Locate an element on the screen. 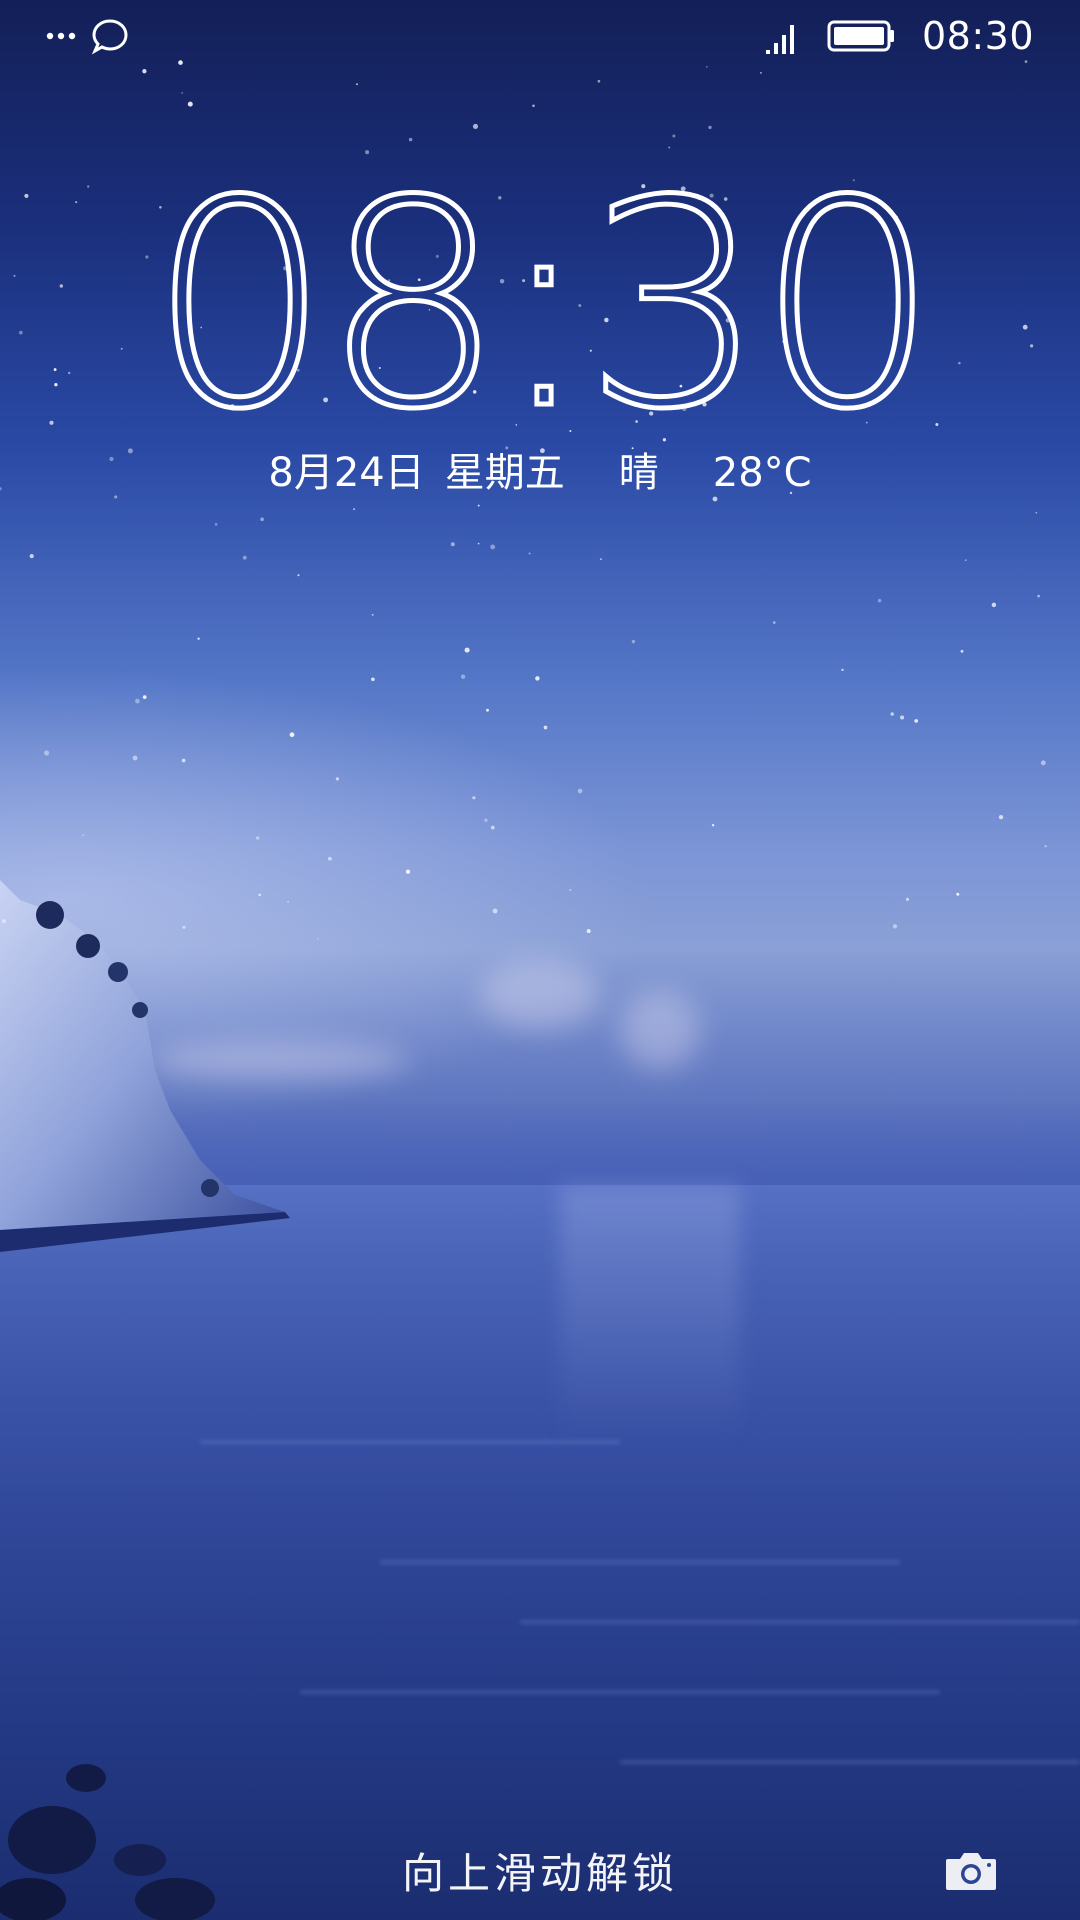  date-weather-line: 8月24日 星期五 晴 28°C is located at coordinates (540, 469).